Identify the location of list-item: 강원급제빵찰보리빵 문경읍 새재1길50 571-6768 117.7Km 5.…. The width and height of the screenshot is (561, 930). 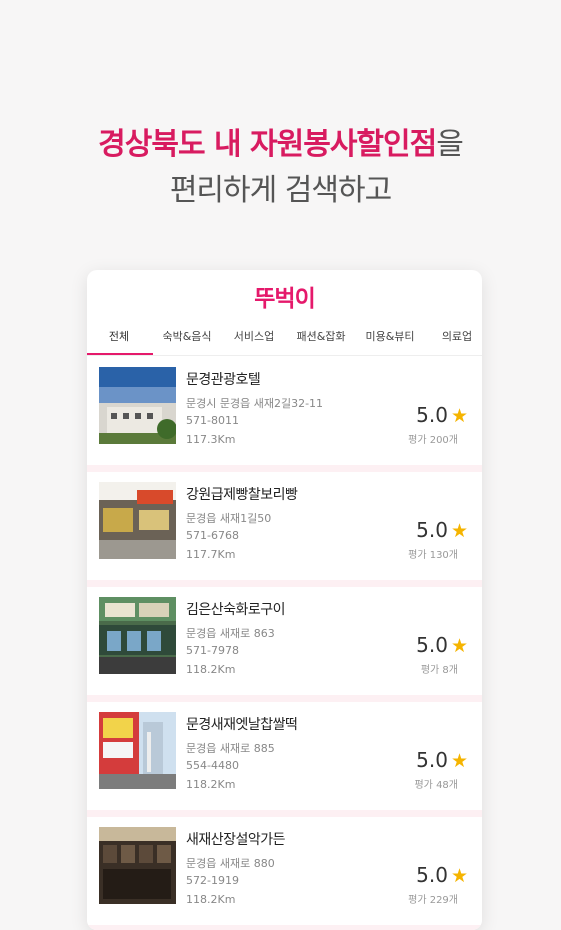
(284, 529).